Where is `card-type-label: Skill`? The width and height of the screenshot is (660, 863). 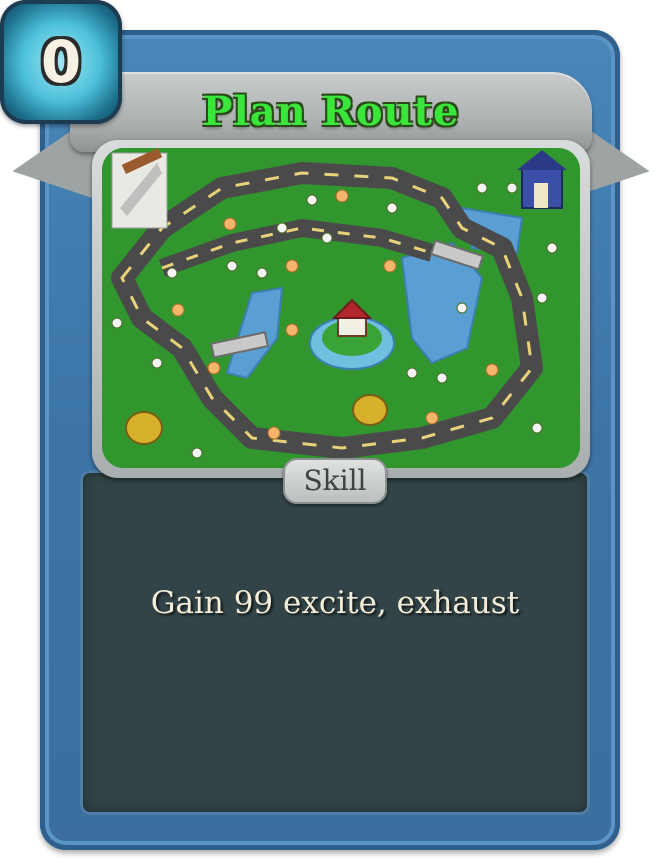 card-type-label: Skill is located at coordinates (335, 480).